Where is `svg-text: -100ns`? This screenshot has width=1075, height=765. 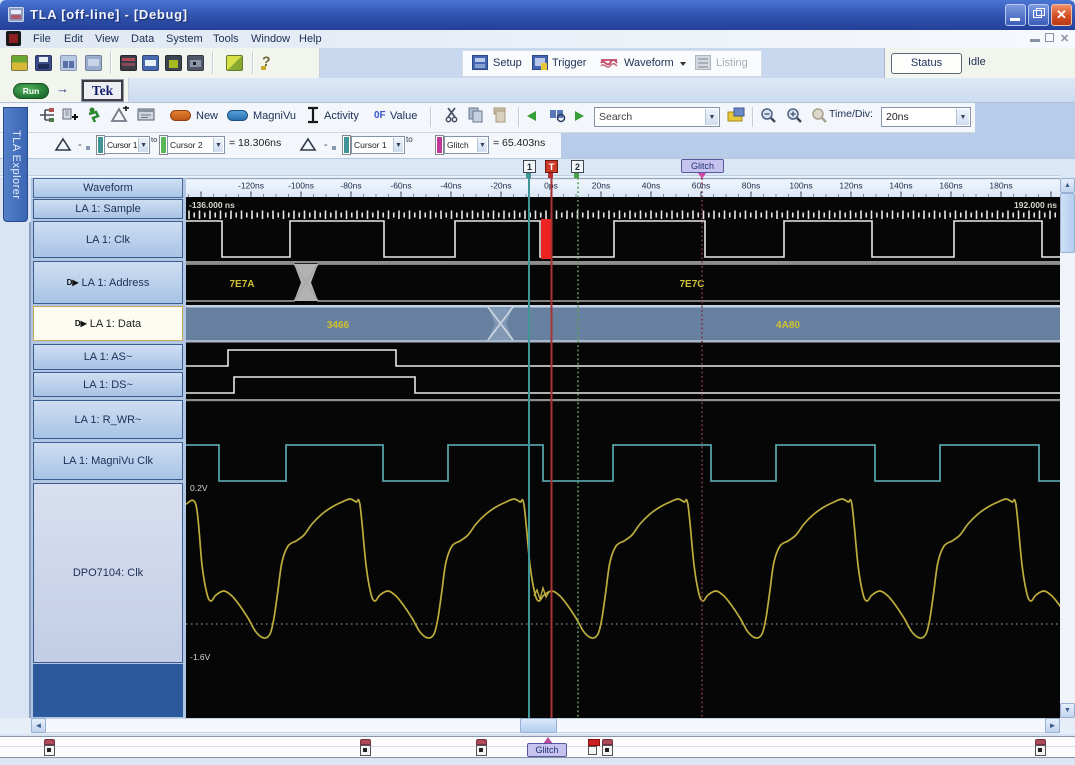
svg-text: -100ns is located at coordinates (301, 186).